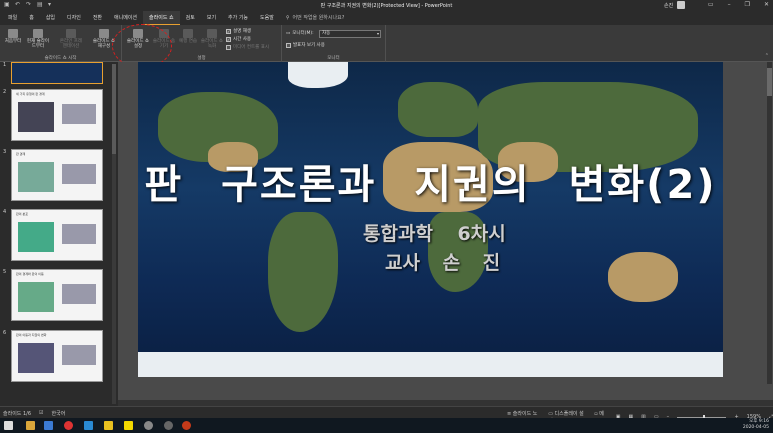 This screenshot has height=433, width=773. Describe the element at coordinates (5, 212) in the screenshot. I see `thumbnail-number: 4` at that location.